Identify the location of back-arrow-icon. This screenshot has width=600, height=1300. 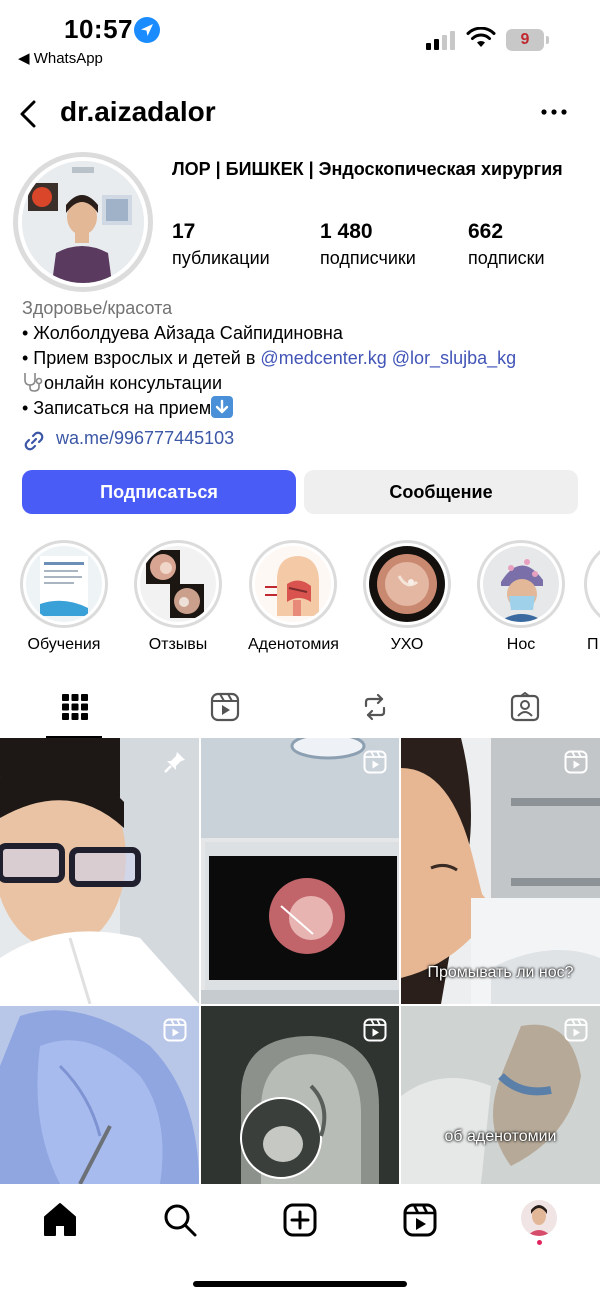
(30, 114).